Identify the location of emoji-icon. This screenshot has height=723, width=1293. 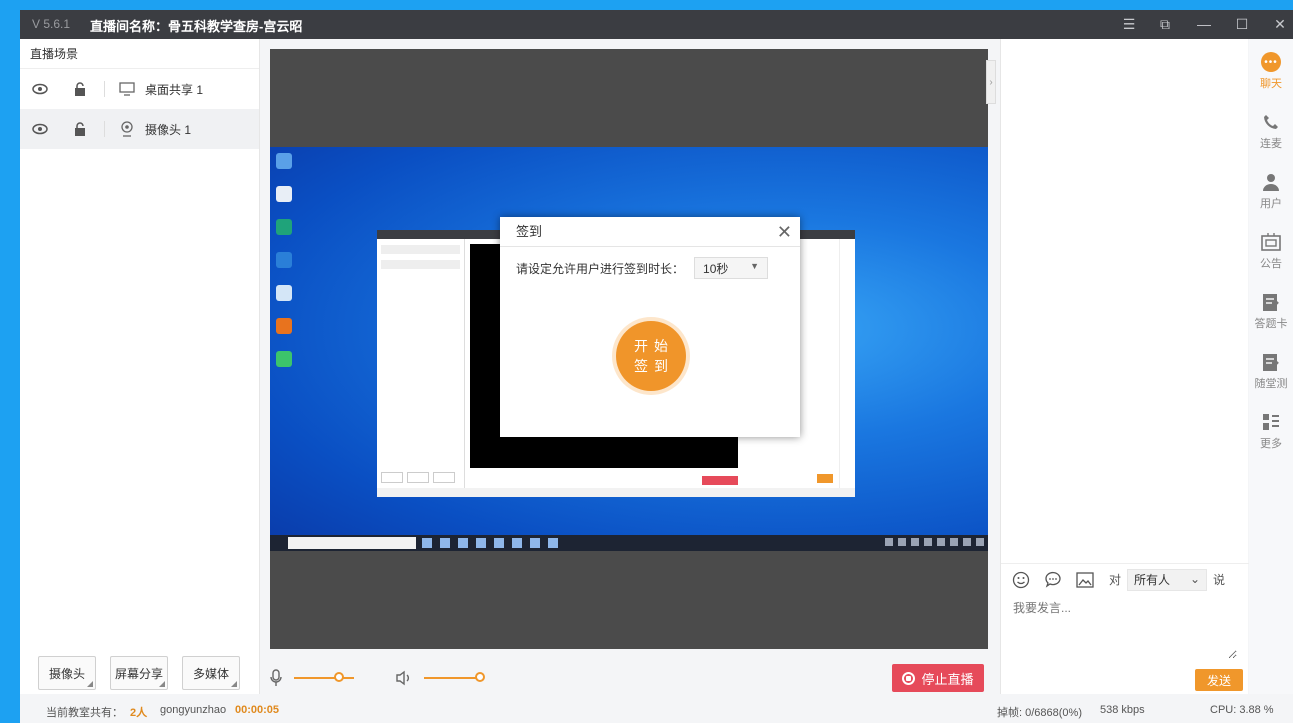
(1021, 580).